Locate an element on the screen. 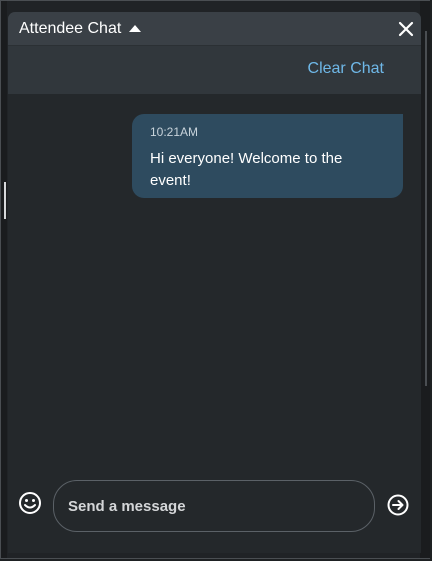 This screenshot has width=432, height=561. send-arrow-icon is located at coordinates (398, 505).